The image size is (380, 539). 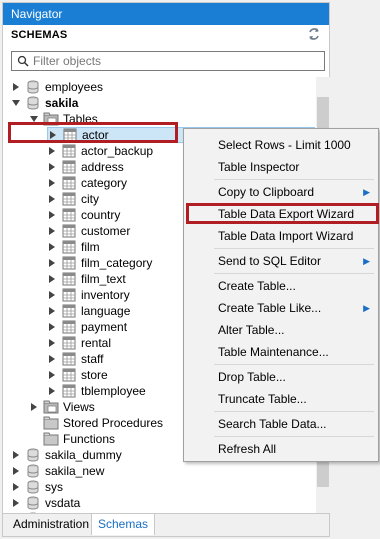 What do you see at coordinates (106, 231) in the screenshot?
I see `table-customer-label: customer` at bounding box center [106, 231].